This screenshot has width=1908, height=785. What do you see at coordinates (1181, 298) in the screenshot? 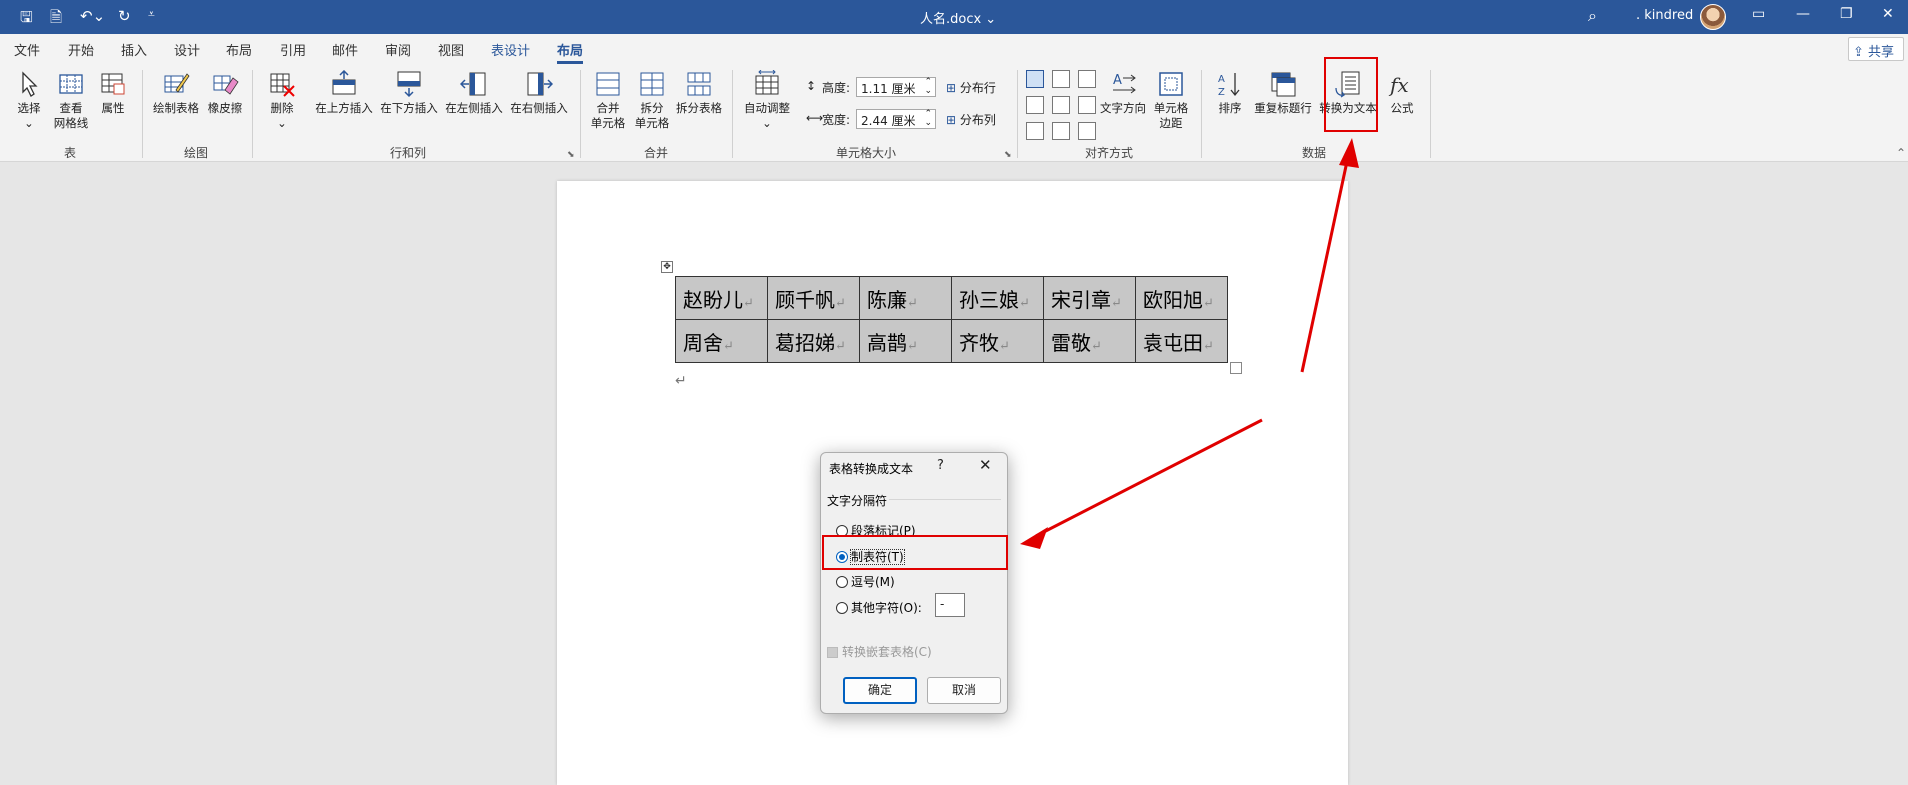
I see `table-cell: 欧阳旭↵` at bounding box center [1181, 298].